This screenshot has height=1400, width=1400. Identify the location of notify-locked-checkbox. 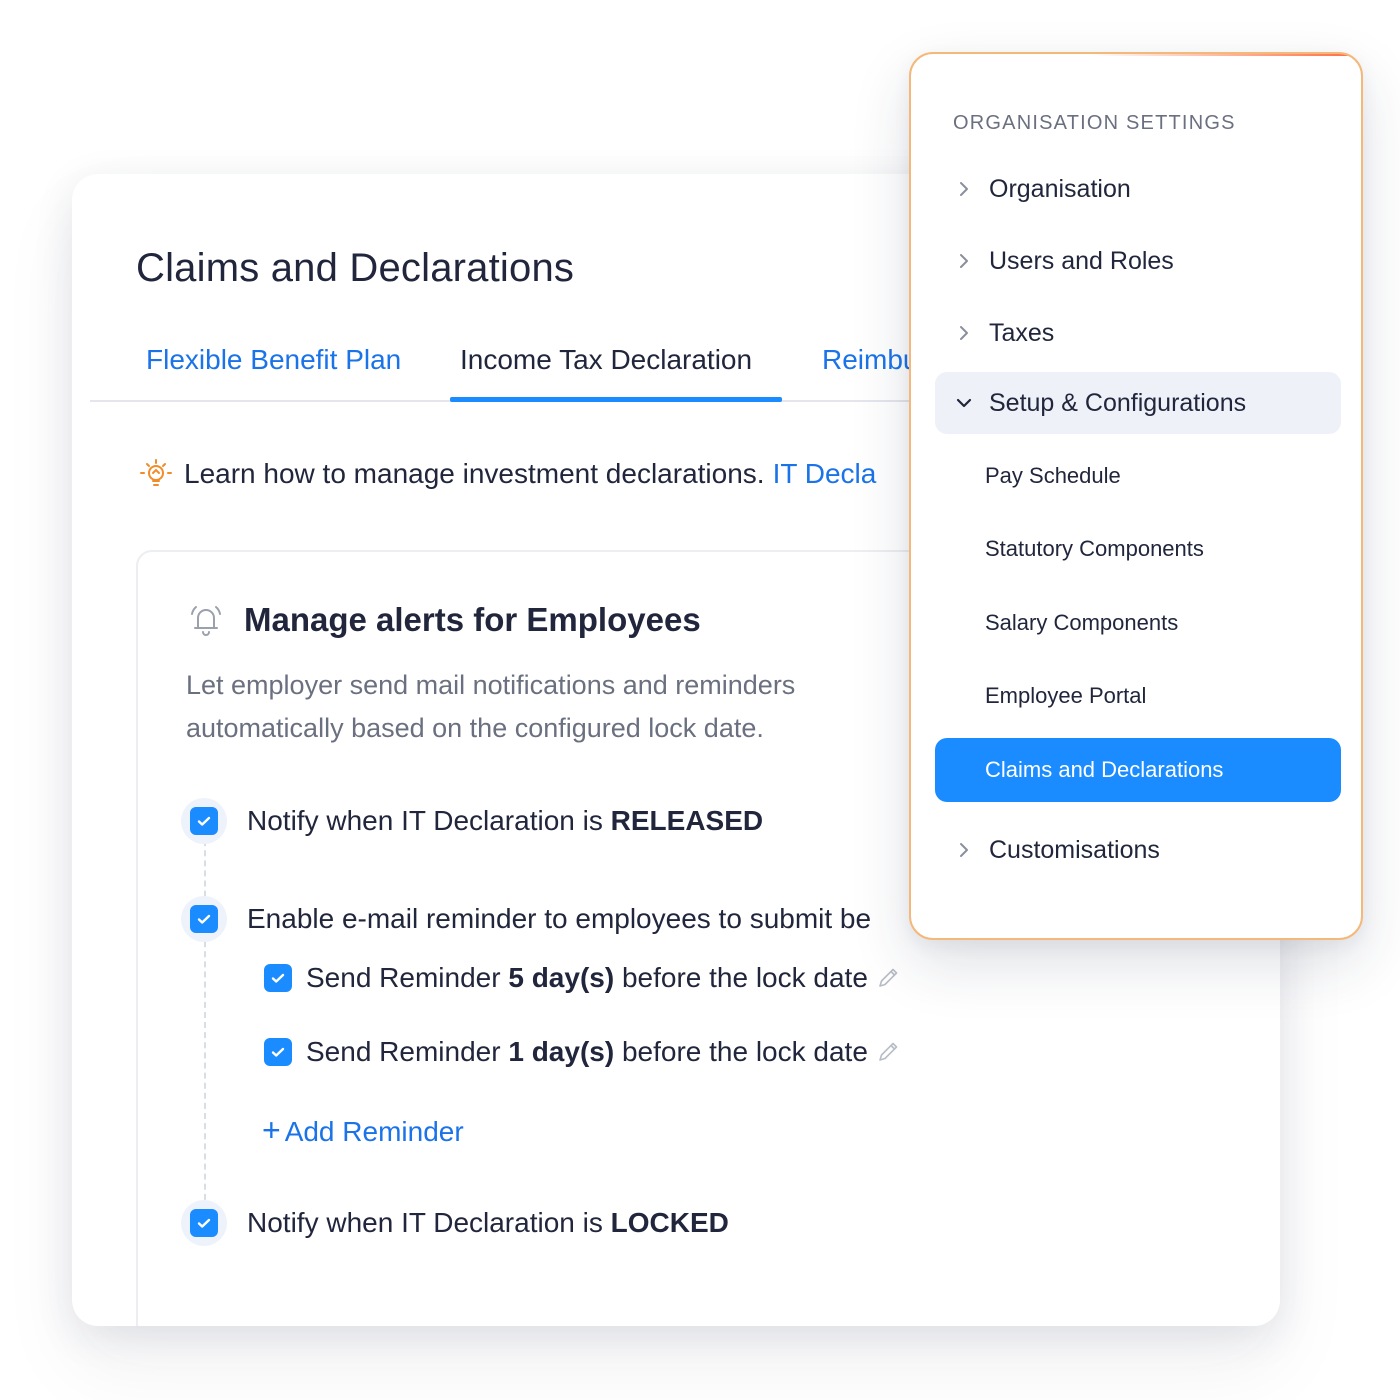
(204, 1223).